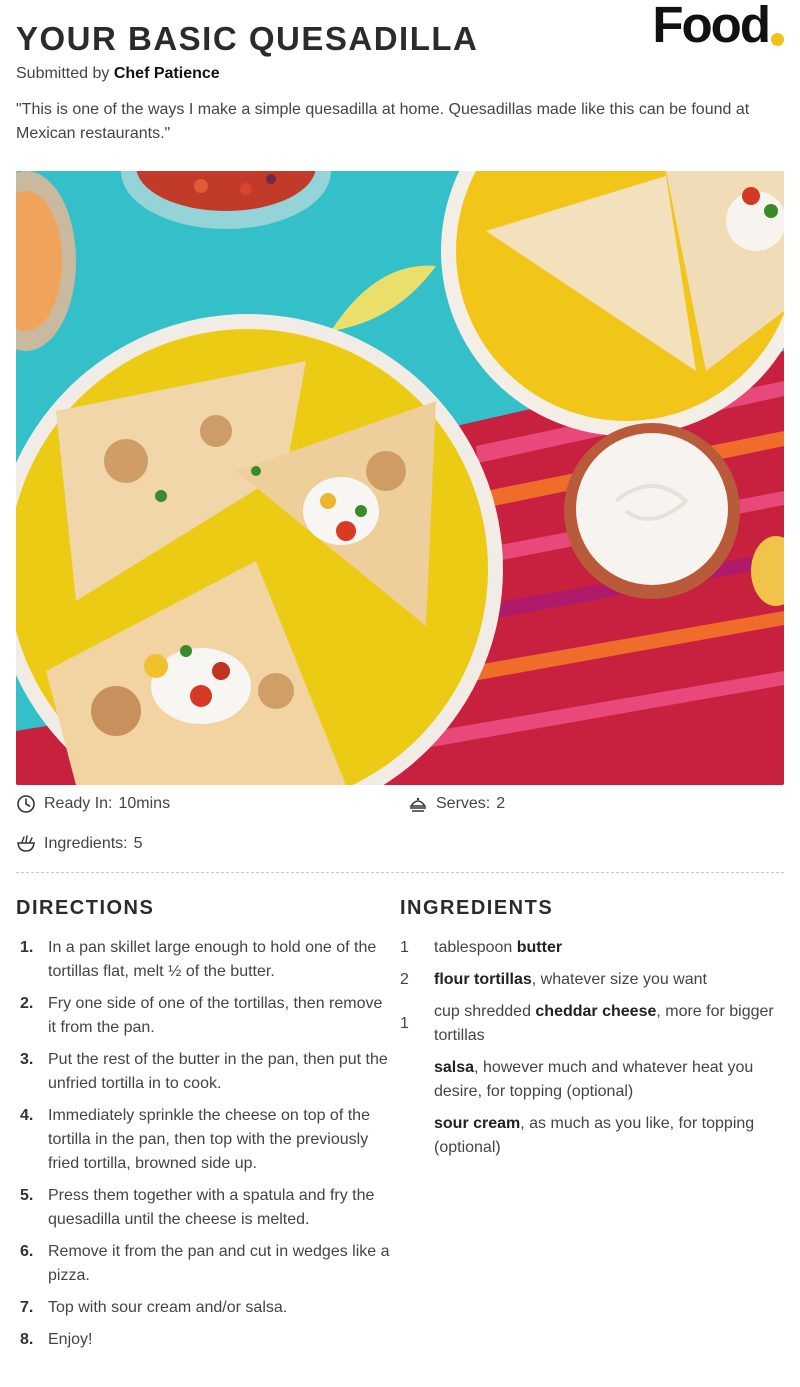 Image resolution: width=800 pixels, height=1387 pixels. What do you see at coordinates (501, 803) in the screenshot?
I see `serves-value: 2` at bounding box center [501, 803].